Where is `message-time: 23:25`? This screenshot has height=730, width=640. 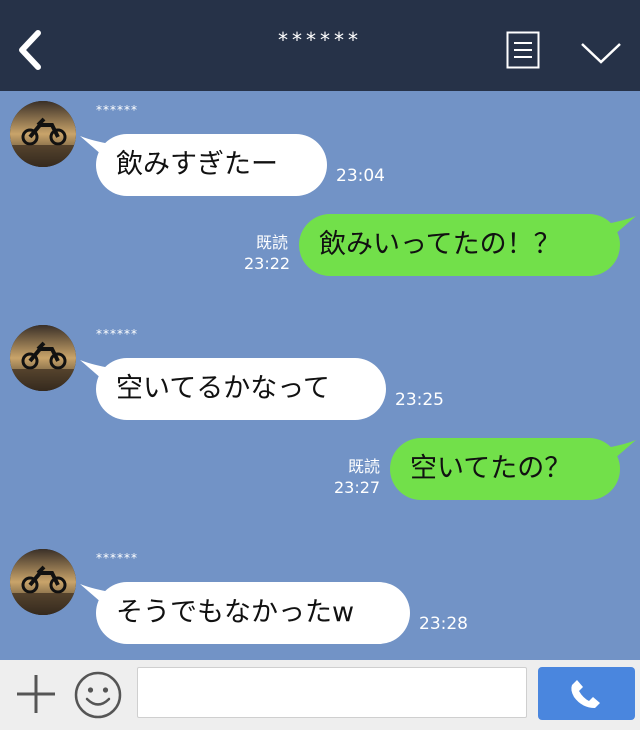 message-time: 23:25 is located at coordinates (419, 400).